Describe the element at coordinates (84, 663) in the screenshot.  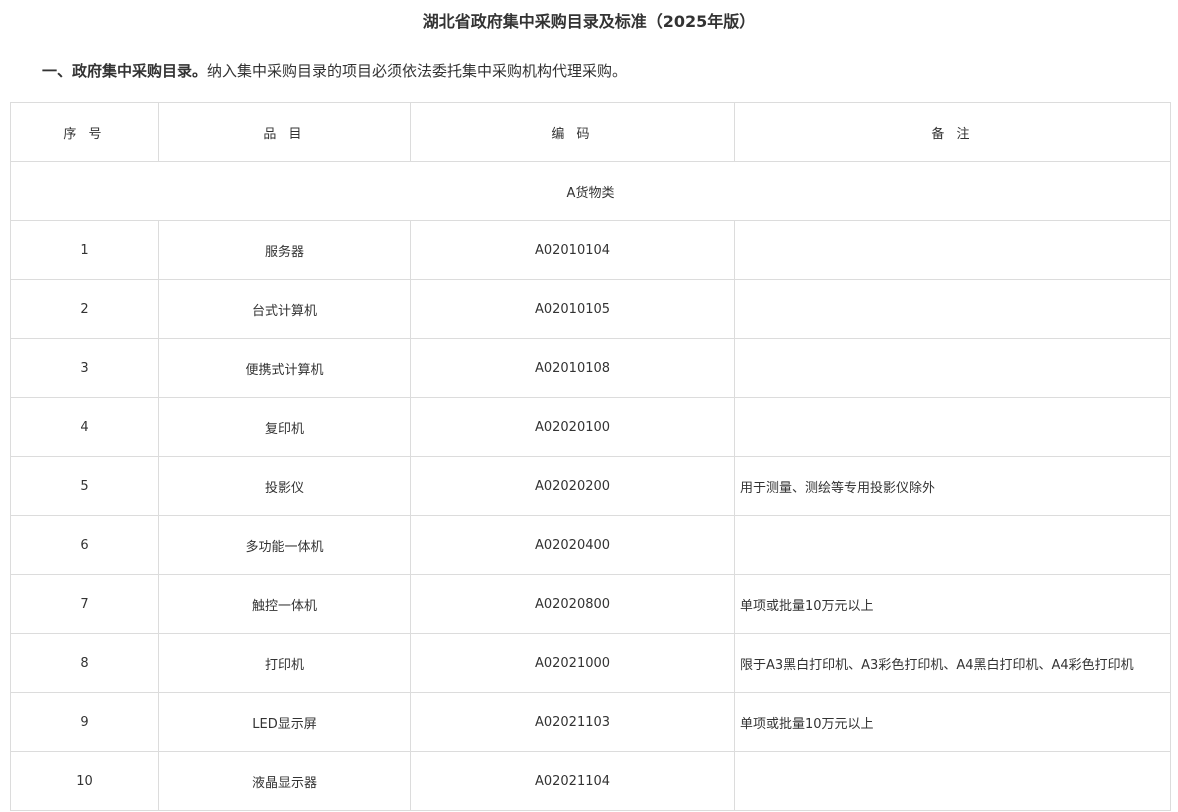
I see `row-serial-number: 8` at that location.